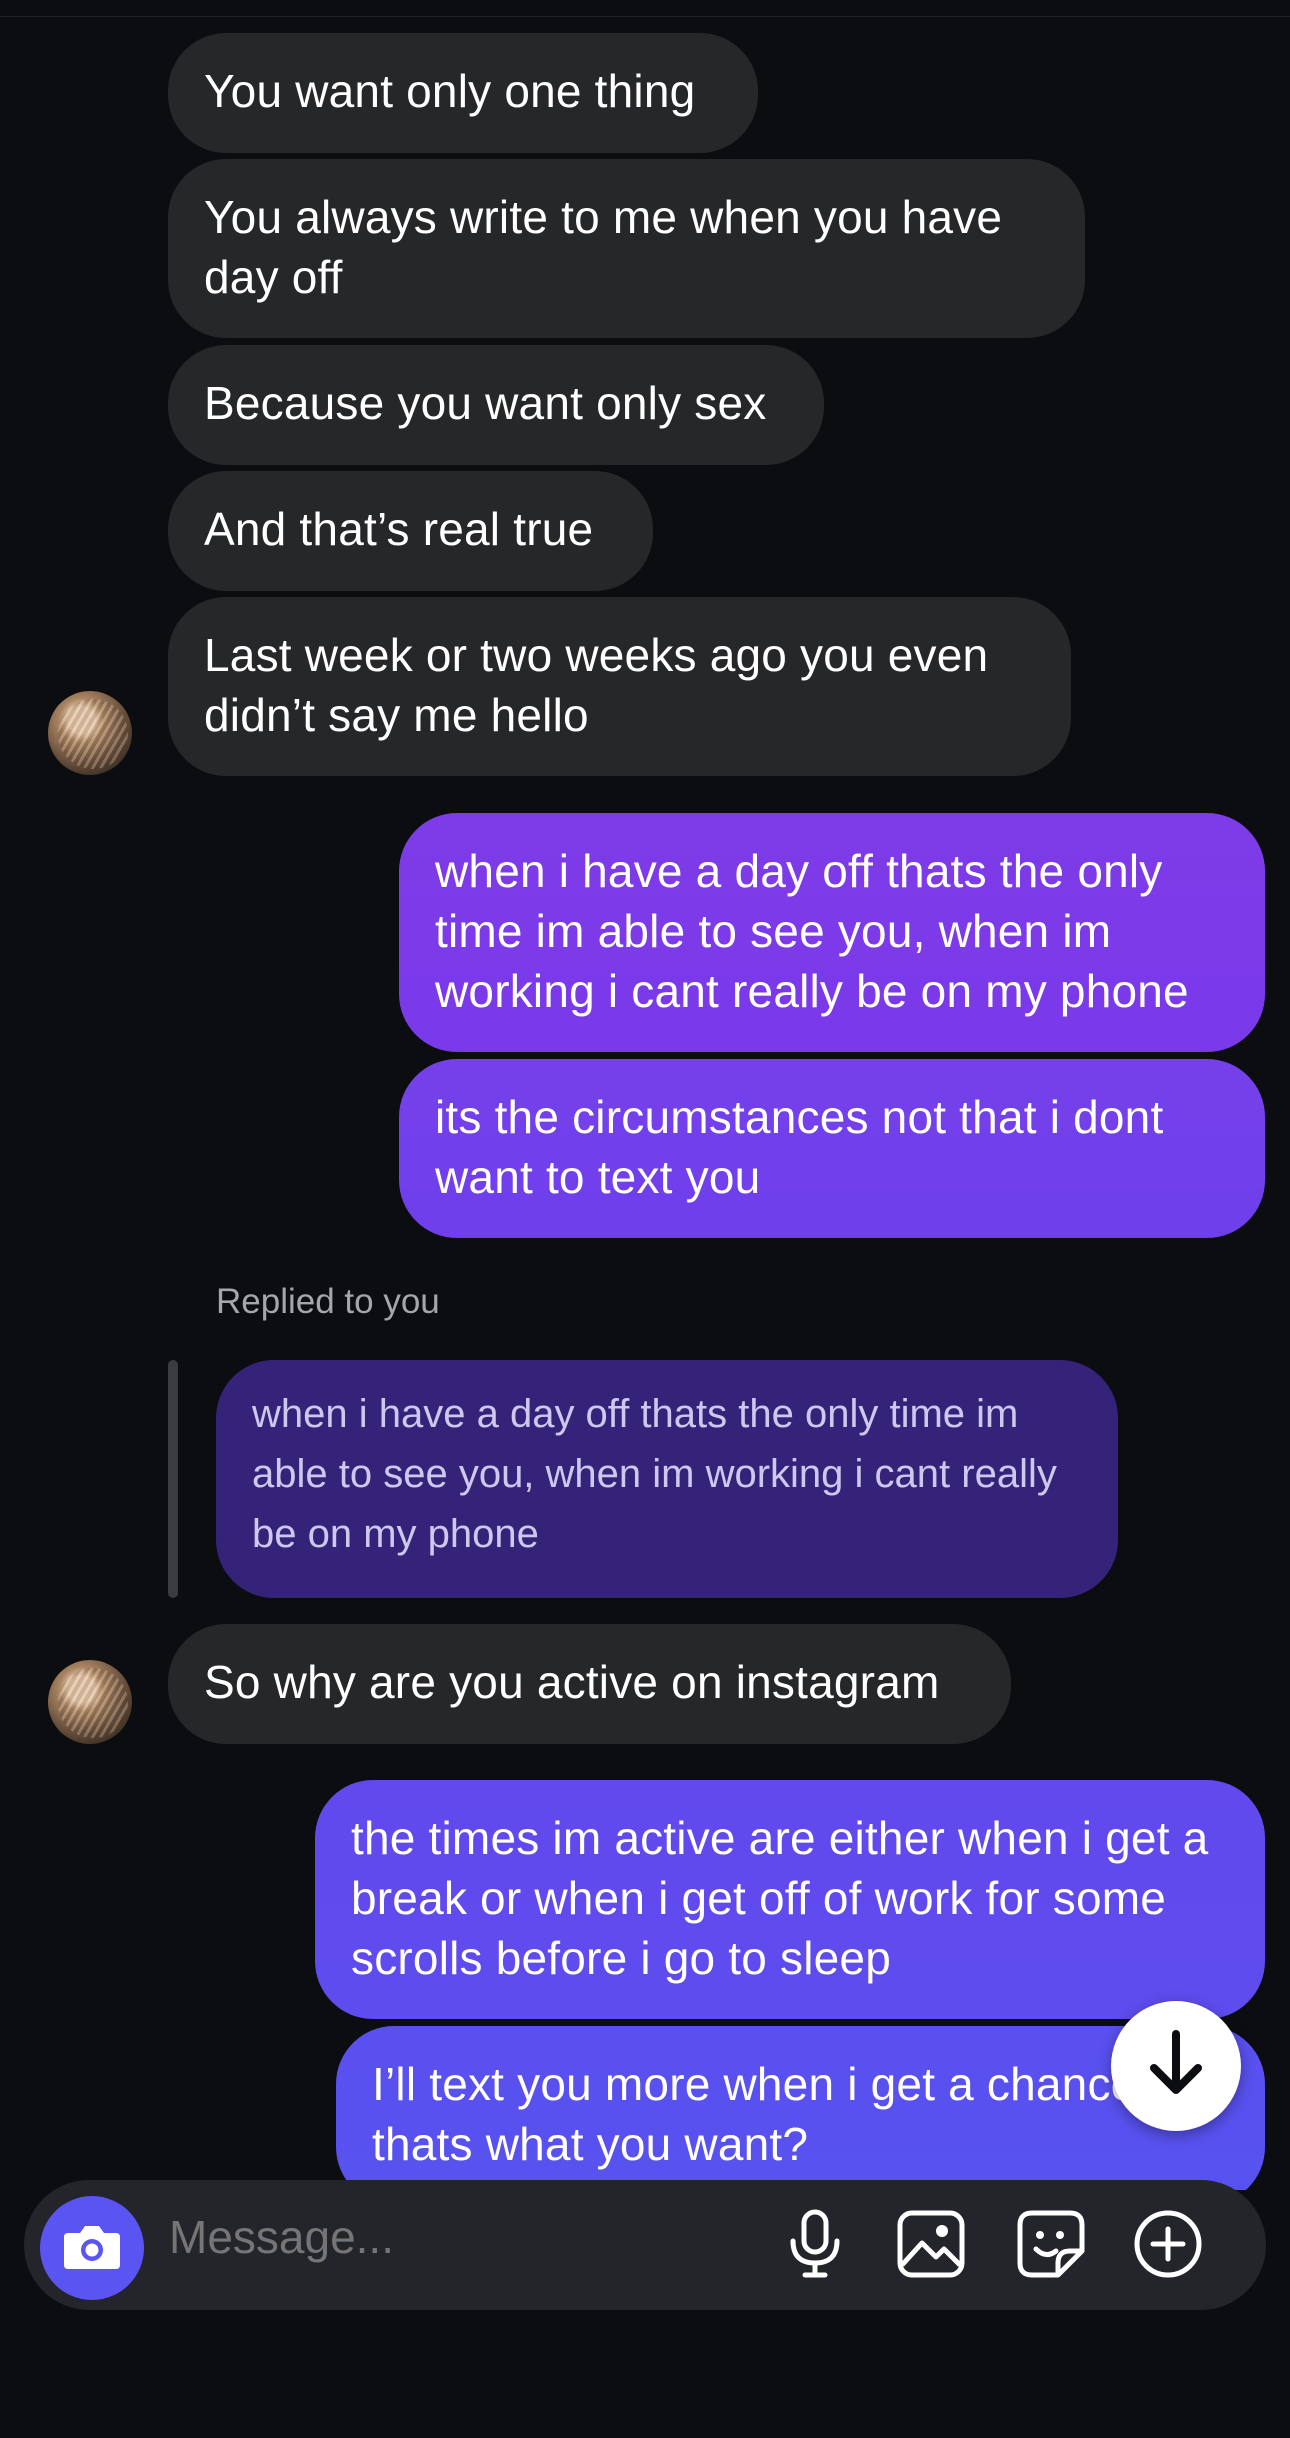 The image size is (1290, 2438). I want to click on image-icon, so click(931, 2246).